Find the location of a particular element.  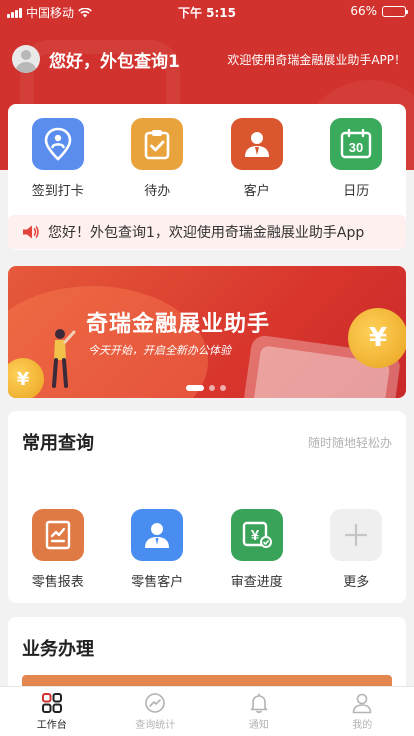

notice-text: 您好！外包查询1，欢迎使用奇瑞金融展业助手App is located at coordinates (206, 233).